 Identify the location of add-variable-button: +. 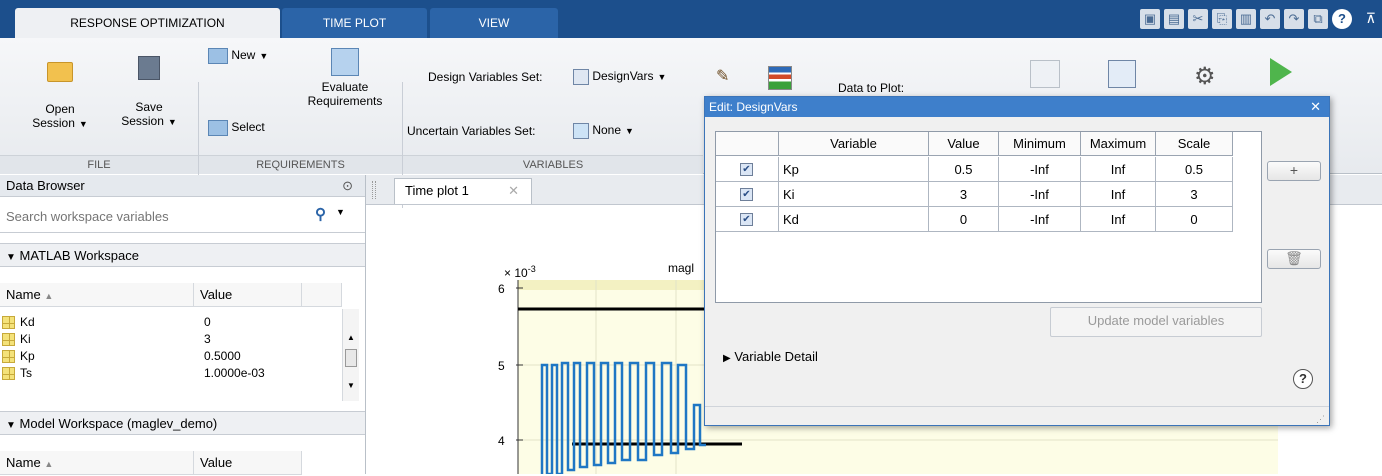
(1294, 171).